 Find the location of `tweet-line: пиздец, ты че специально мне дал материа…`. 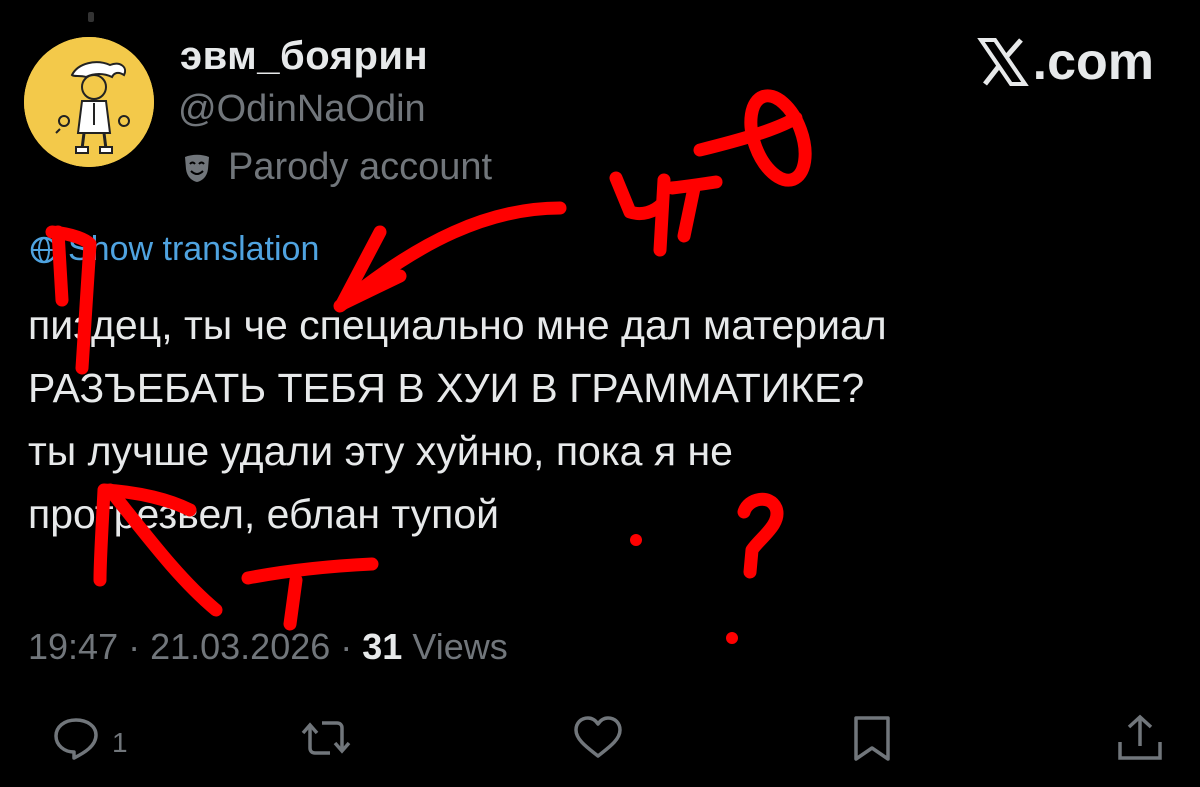

tweet-line: пиздец, ты че специально мне дал материа… is located at coordinates (457, 325).